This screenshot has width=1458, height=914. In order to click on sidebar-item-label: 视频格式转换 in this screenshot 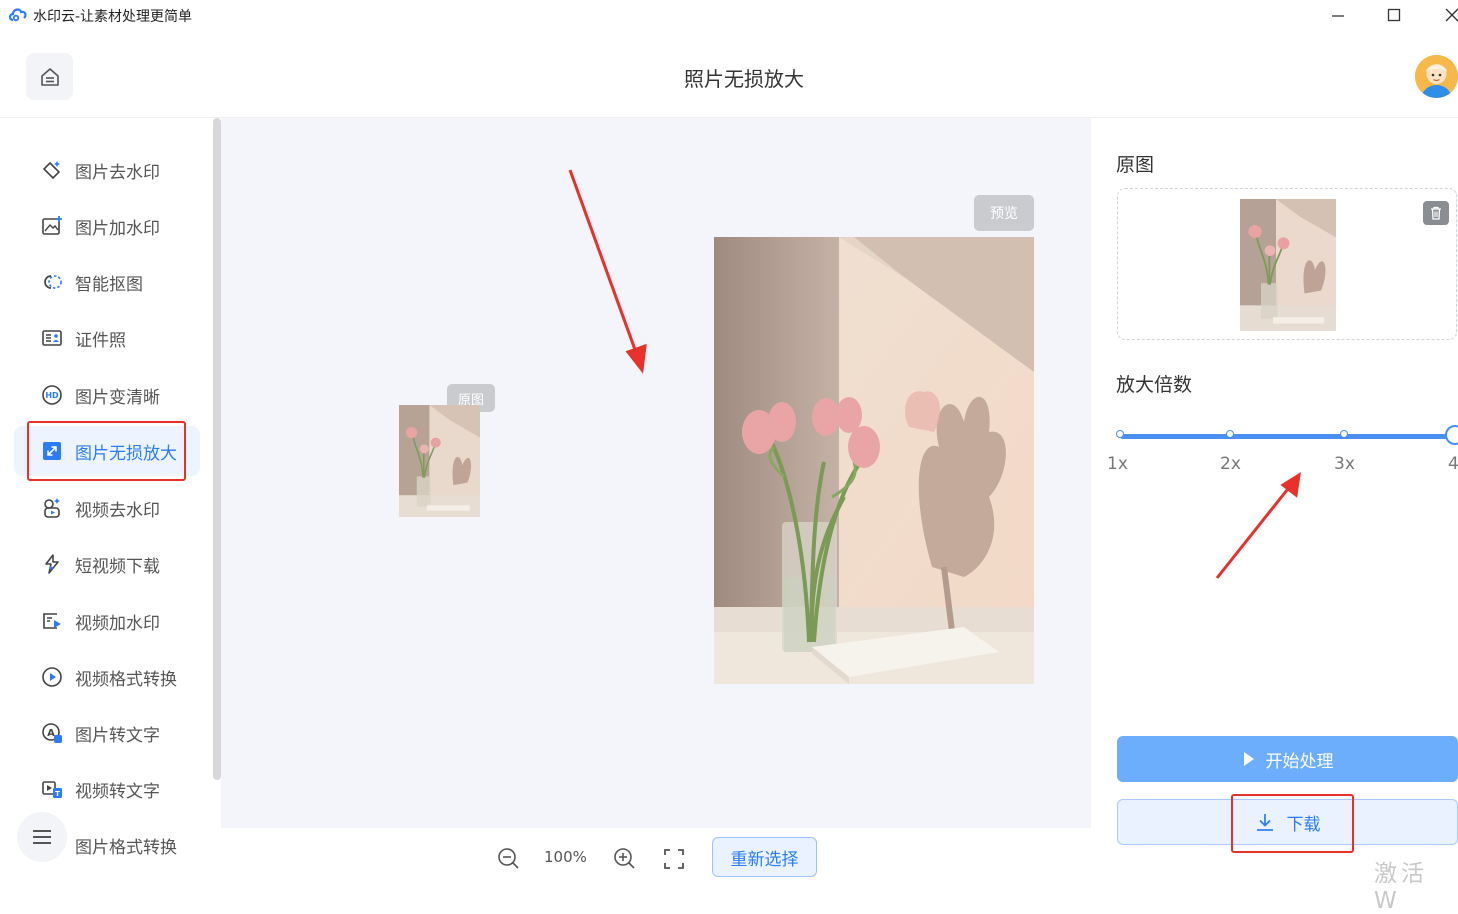, I will do `click(126, 679)`.